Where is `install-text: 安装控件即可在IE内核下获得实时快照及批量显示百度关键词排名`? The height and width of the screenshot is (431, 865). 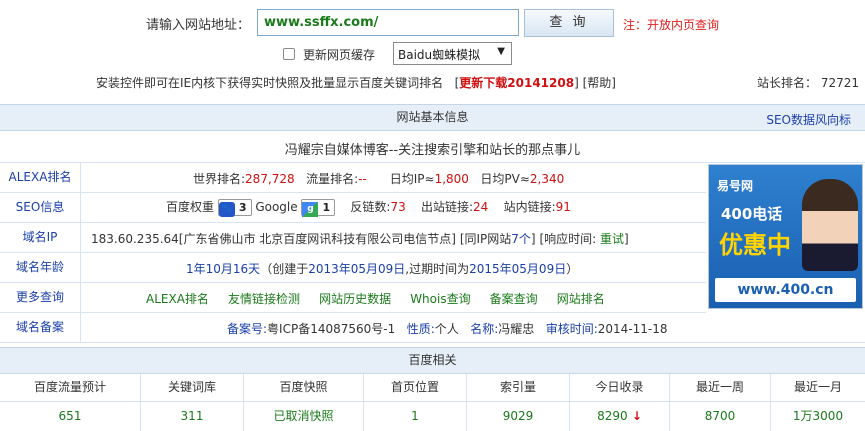 install-text: 安装控件即可在IE内核下获得实时快照及批量显示百度关键词排名 is located at coordinates (270, 83).